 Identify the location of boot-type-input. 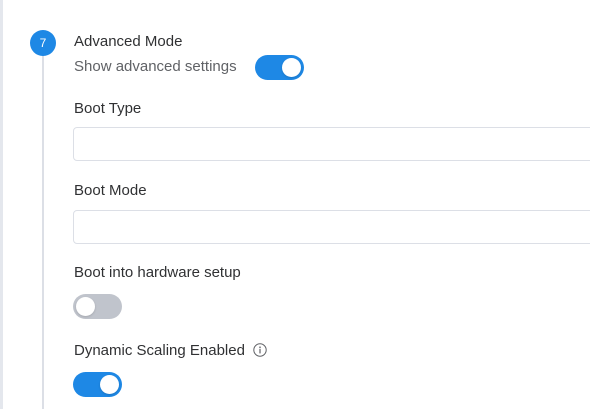
(331, 144).